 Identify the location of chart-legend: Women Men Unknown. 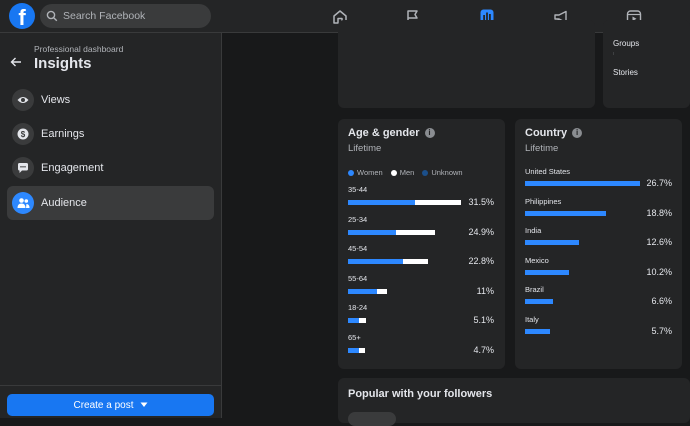
(405, 172).